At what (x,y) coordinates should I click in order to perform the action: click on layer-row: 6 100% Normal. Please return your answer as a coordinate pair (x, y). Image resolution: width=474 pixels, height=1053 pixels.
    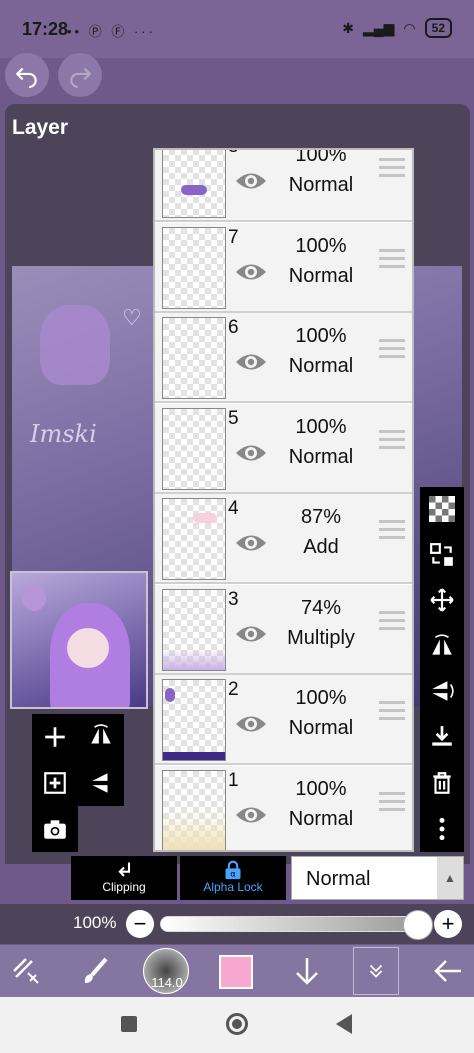
    Looking at the image, I should click on (283, 358).